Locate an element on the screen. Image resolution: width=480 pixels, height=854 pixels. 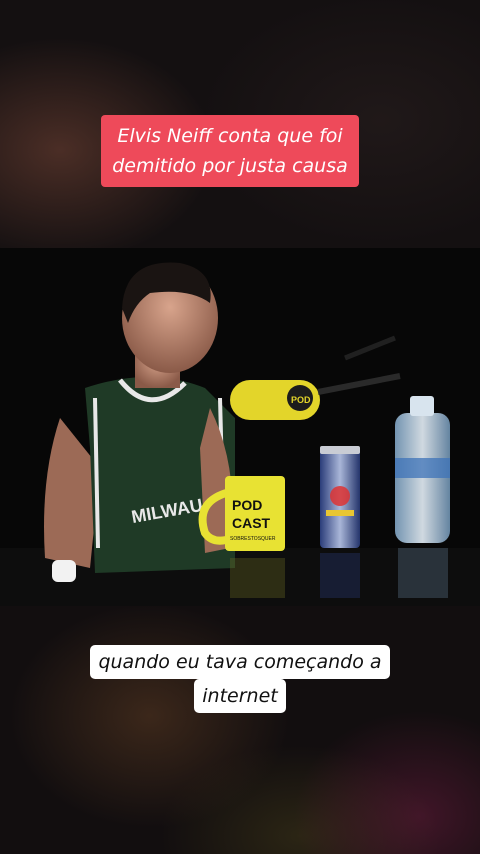
svg-text: POD is located at coordinates (301, 400).